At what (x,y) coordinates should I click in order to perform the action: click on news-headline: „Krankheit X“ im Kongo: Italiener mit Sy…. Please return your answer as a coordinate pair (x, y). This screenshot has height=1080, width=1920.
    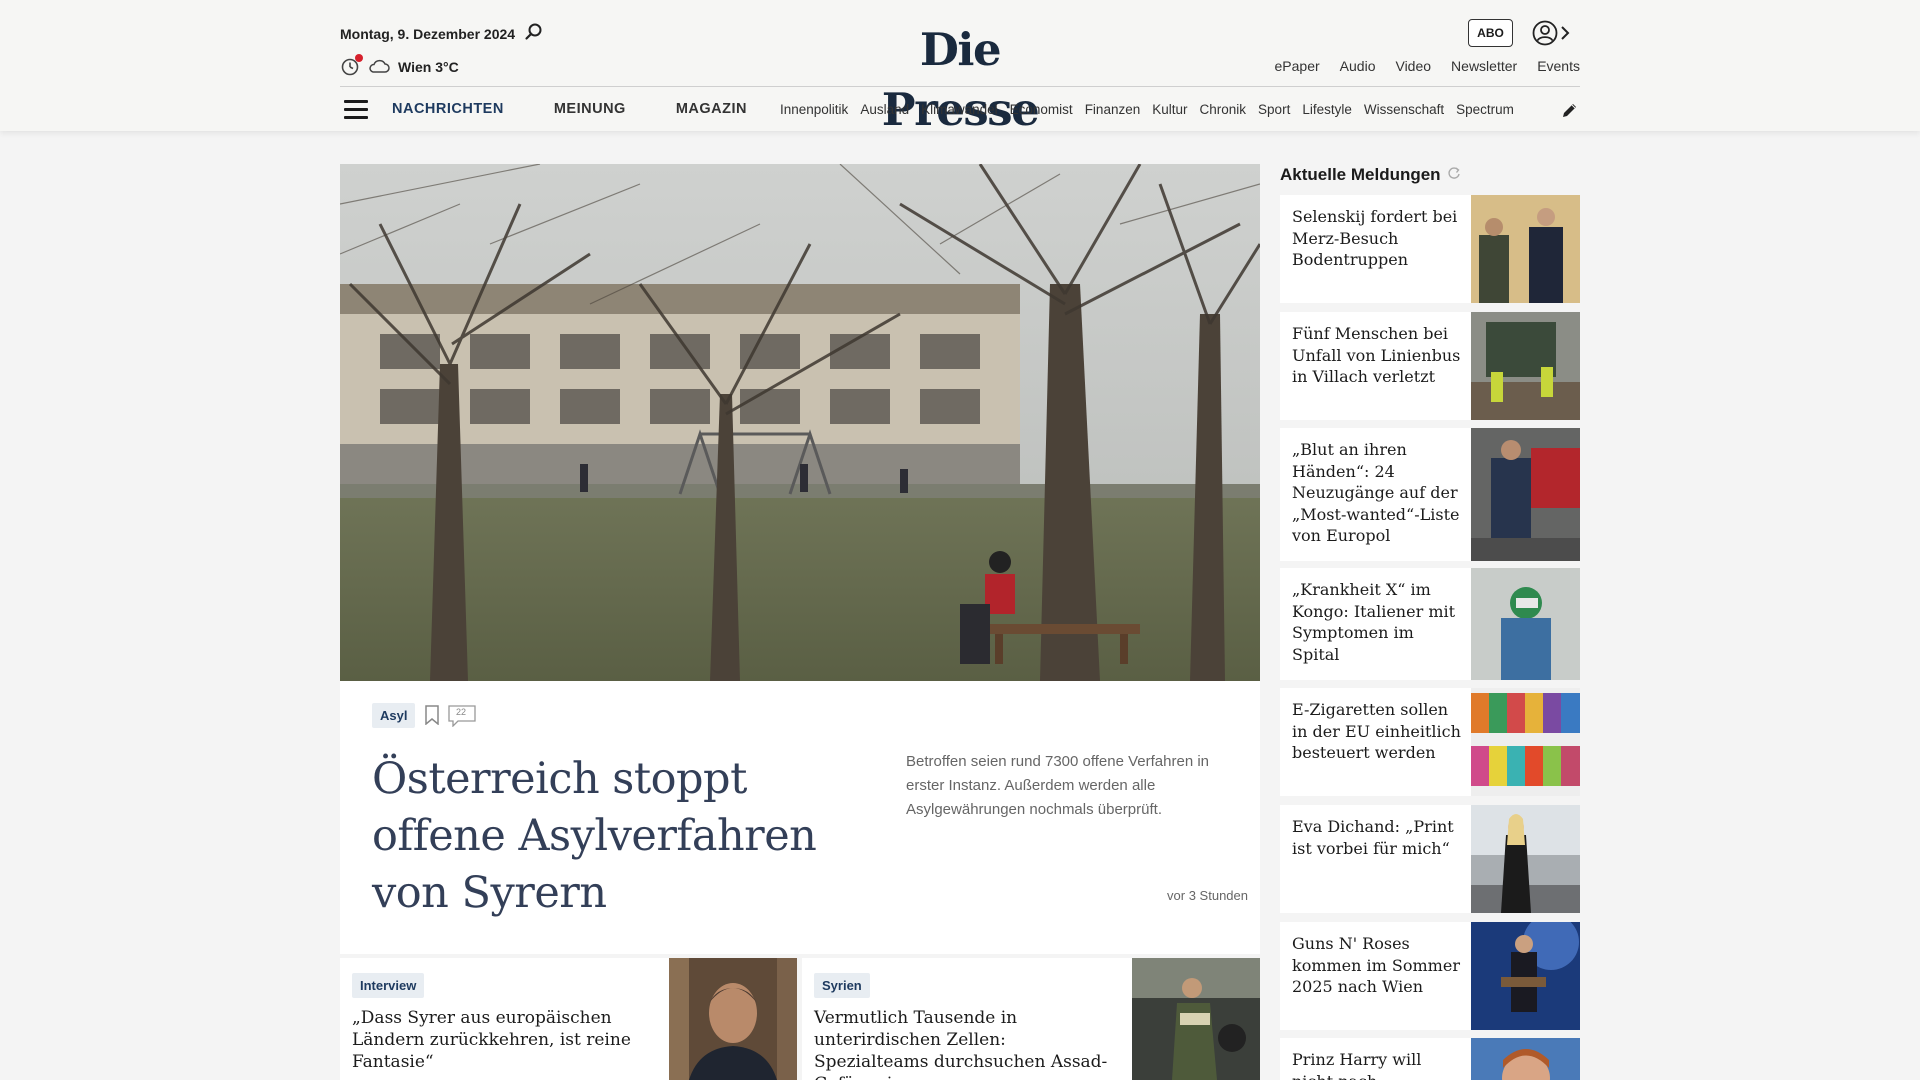
    Looking at the image, I should click on (1377, 622).